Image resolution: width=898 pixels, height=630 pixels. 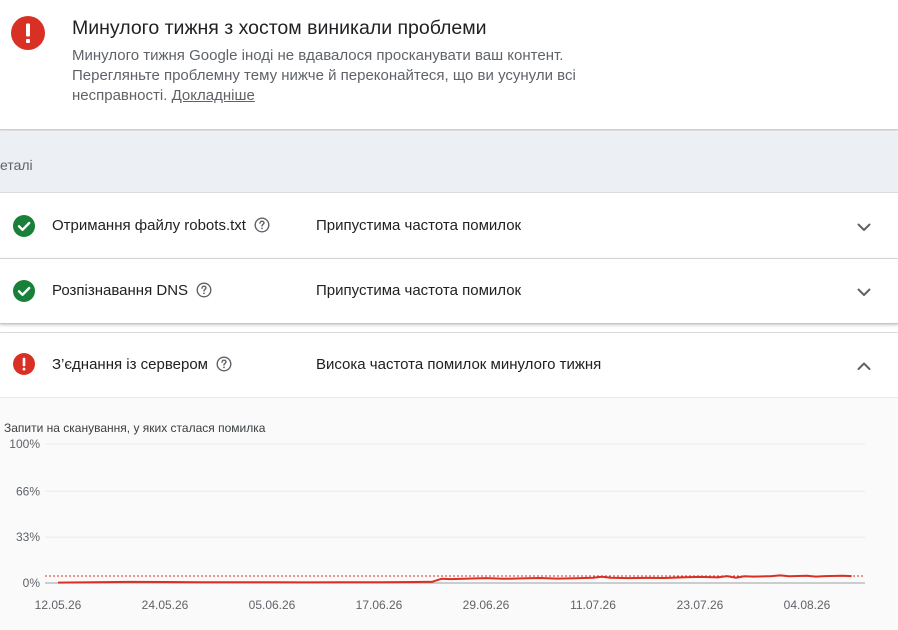 I want to click on x-tick-label: 29.06.26, so click(x=486, y=605).